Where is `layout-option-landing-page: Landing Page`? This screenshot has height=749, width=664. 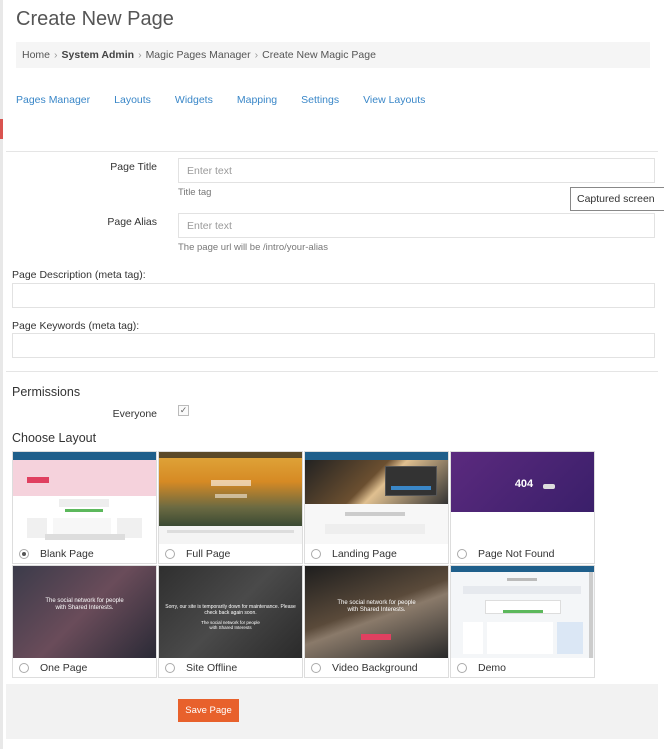 layout-option-landing-page: Landing Page is located at coordinates (354, 554).